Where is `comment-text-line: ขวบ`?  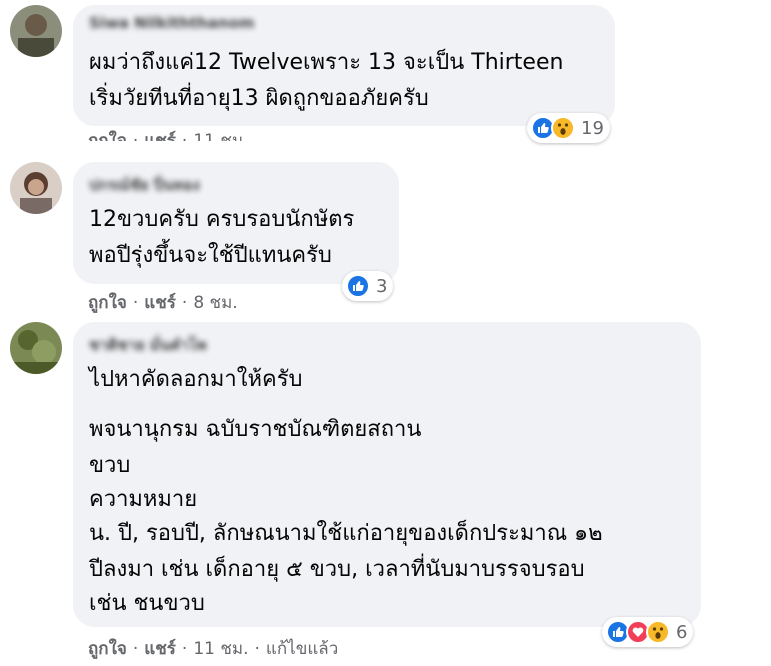 comment-text-line: ขวบ is located at coordinates (110, 465).